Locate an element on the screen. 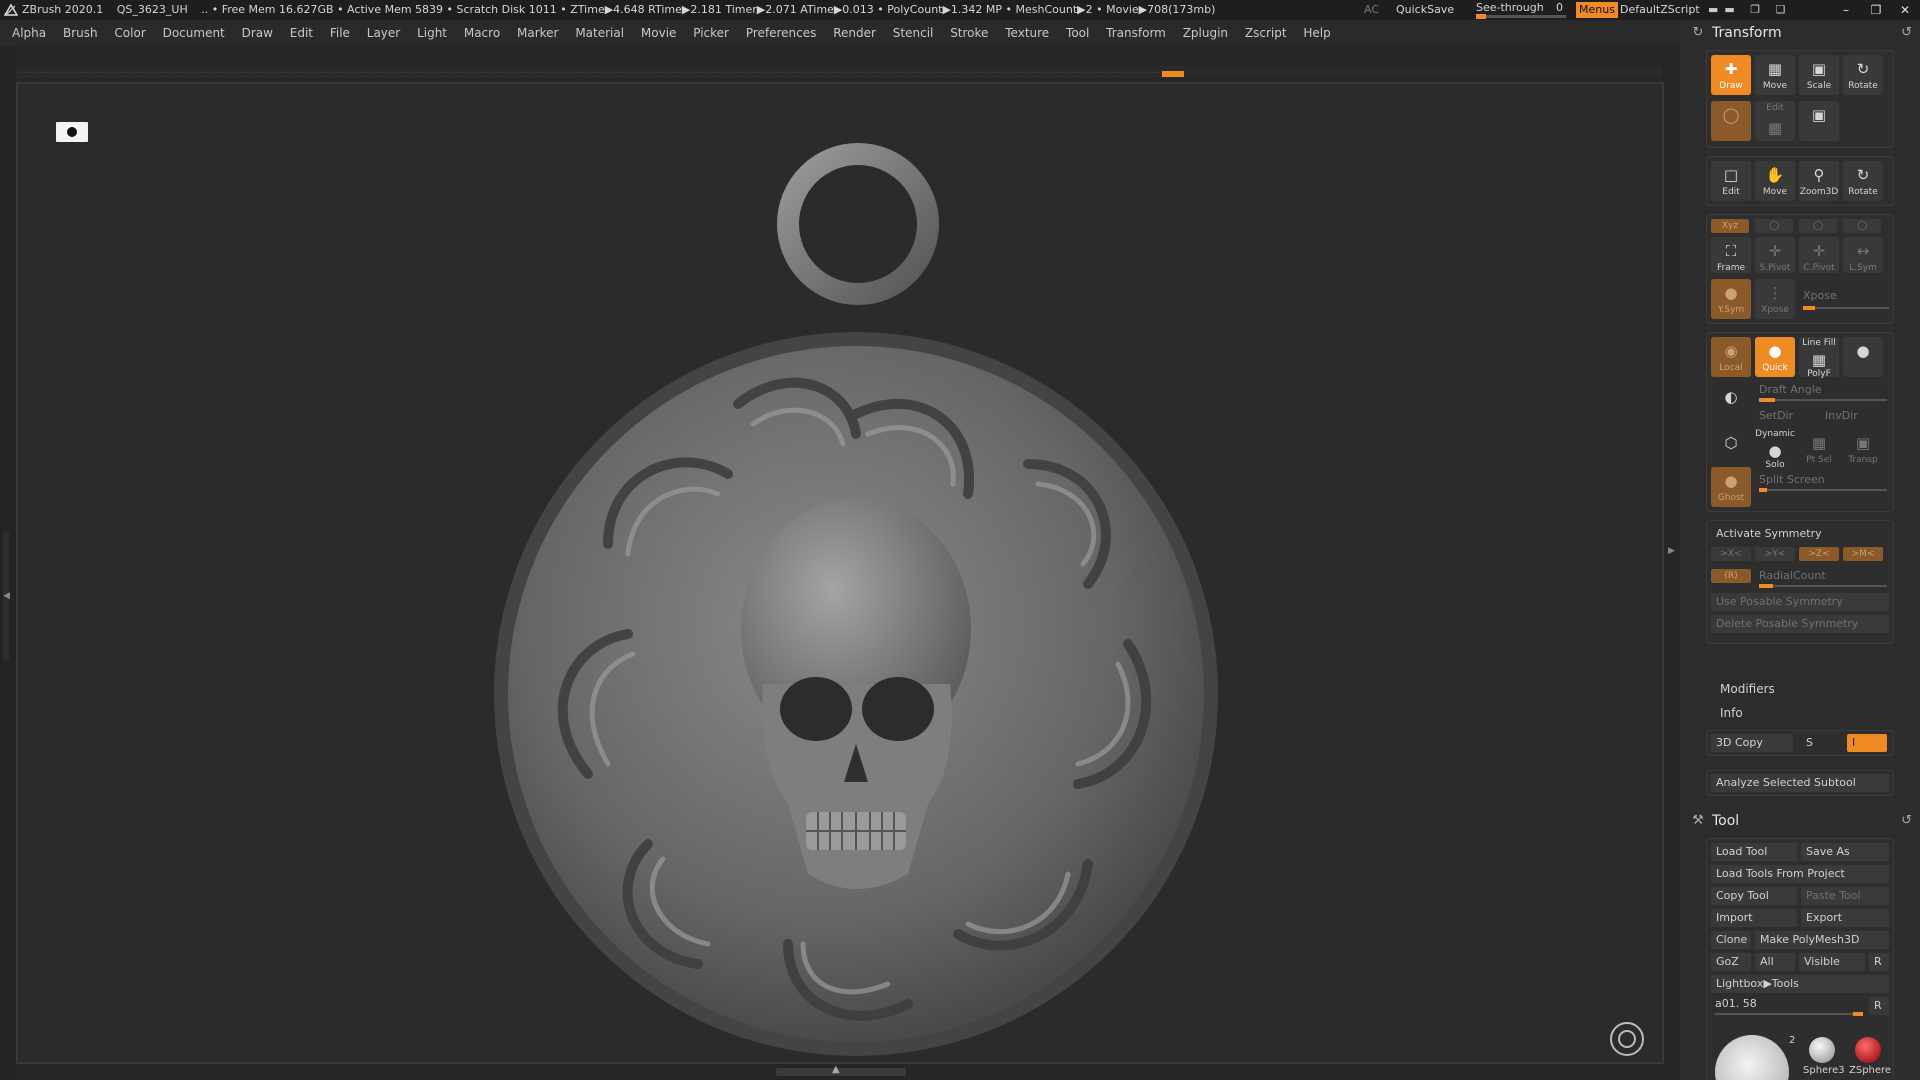 This screenshot has height=1080, width=1920. move-button: ▦ Move is located at coordinates (1775, 75).